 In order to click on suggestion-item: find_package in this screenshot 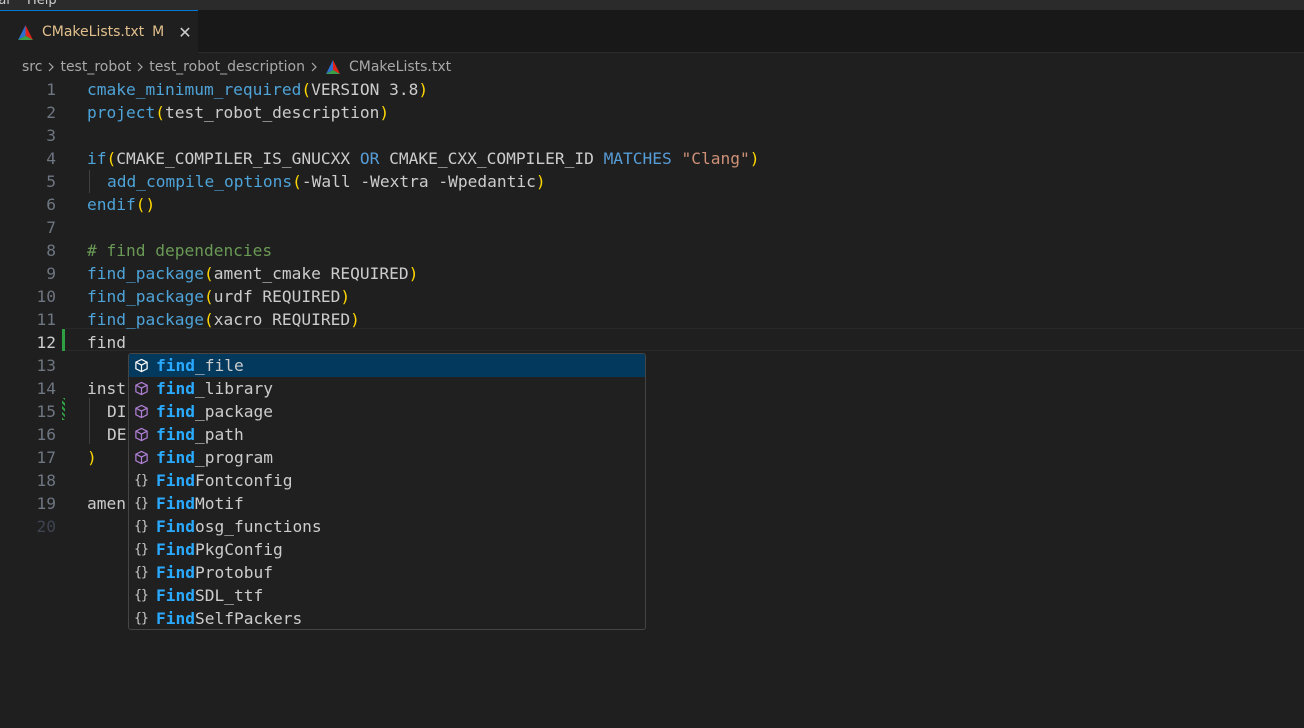, I will do `click(387, 411)`.